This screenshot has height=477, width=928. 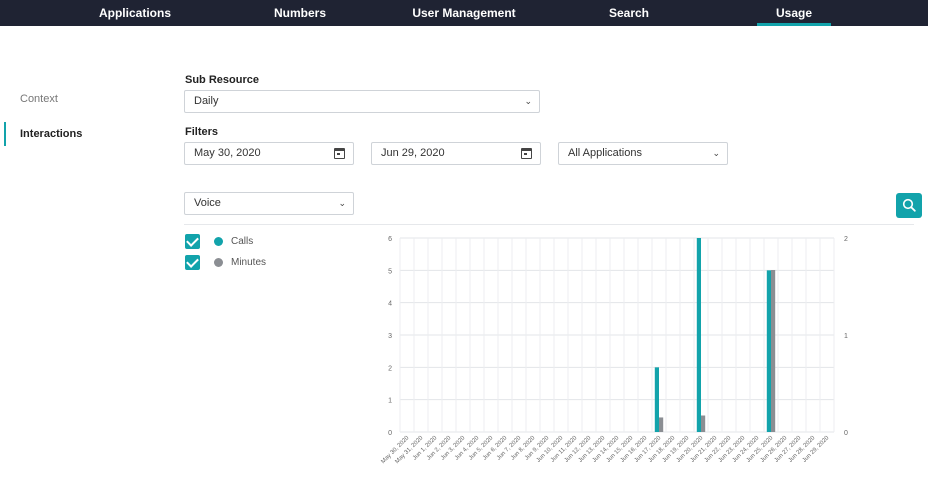 What do you see at coordinates (300, 13) in the screenshot?
I see `nav-numbers: Numbers` at bounding box center [300, 13].